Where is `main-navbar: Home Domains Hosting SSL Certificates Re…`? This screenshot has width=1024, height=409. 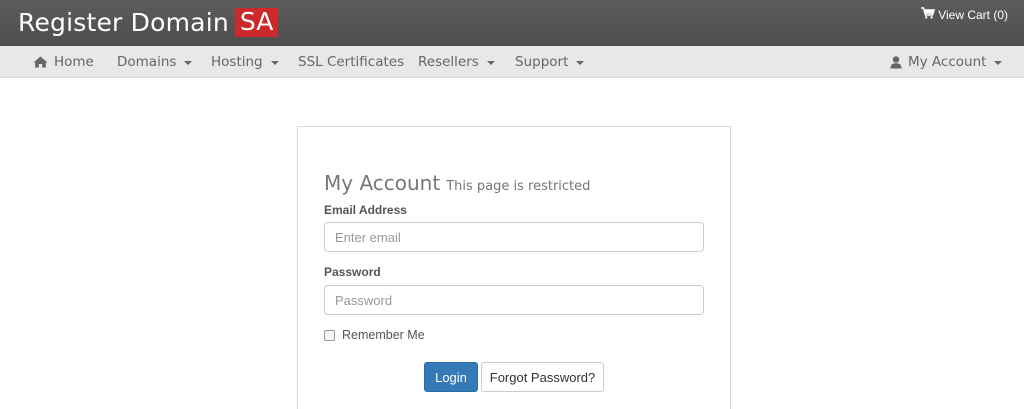
main-navbar: Home Domains Hosting SSL Certificates Re… is located at coordinates (512, 62).